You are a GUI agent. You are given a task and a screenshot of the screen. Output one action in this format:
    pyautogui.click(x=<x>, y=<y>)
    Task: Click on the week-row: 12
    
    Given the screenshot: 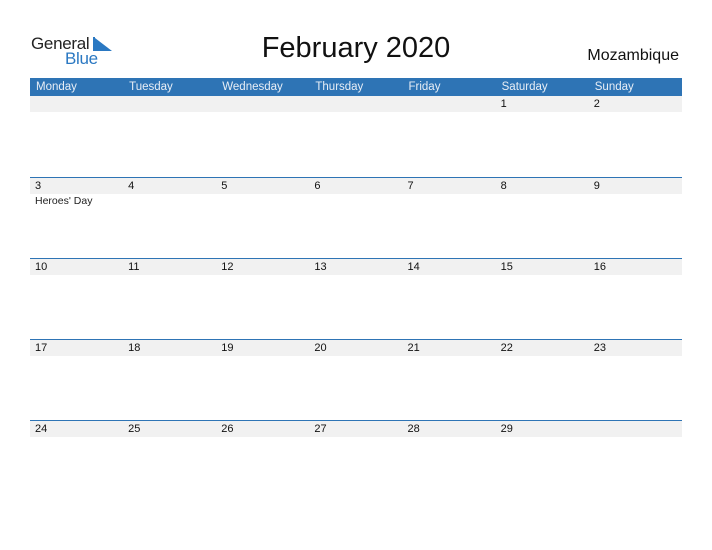 What is the action you would take?
    pyautogui.click(x=356, y=136)
    